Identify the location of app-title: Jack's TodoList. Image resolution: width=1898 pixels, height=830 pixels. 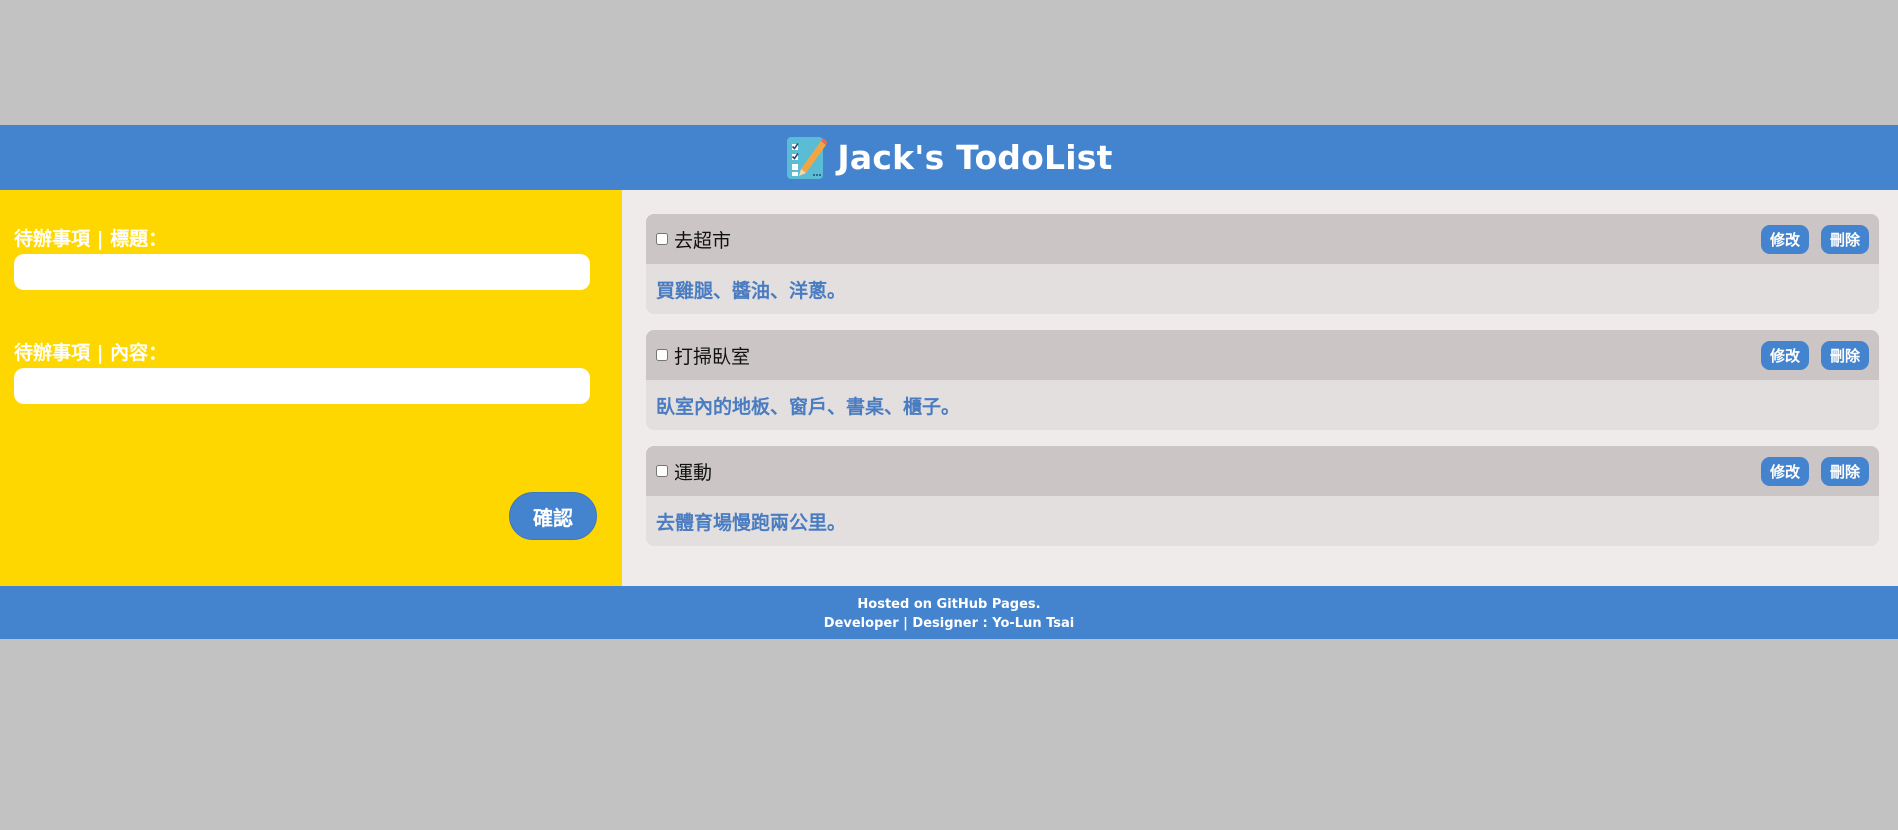
(975, 157).